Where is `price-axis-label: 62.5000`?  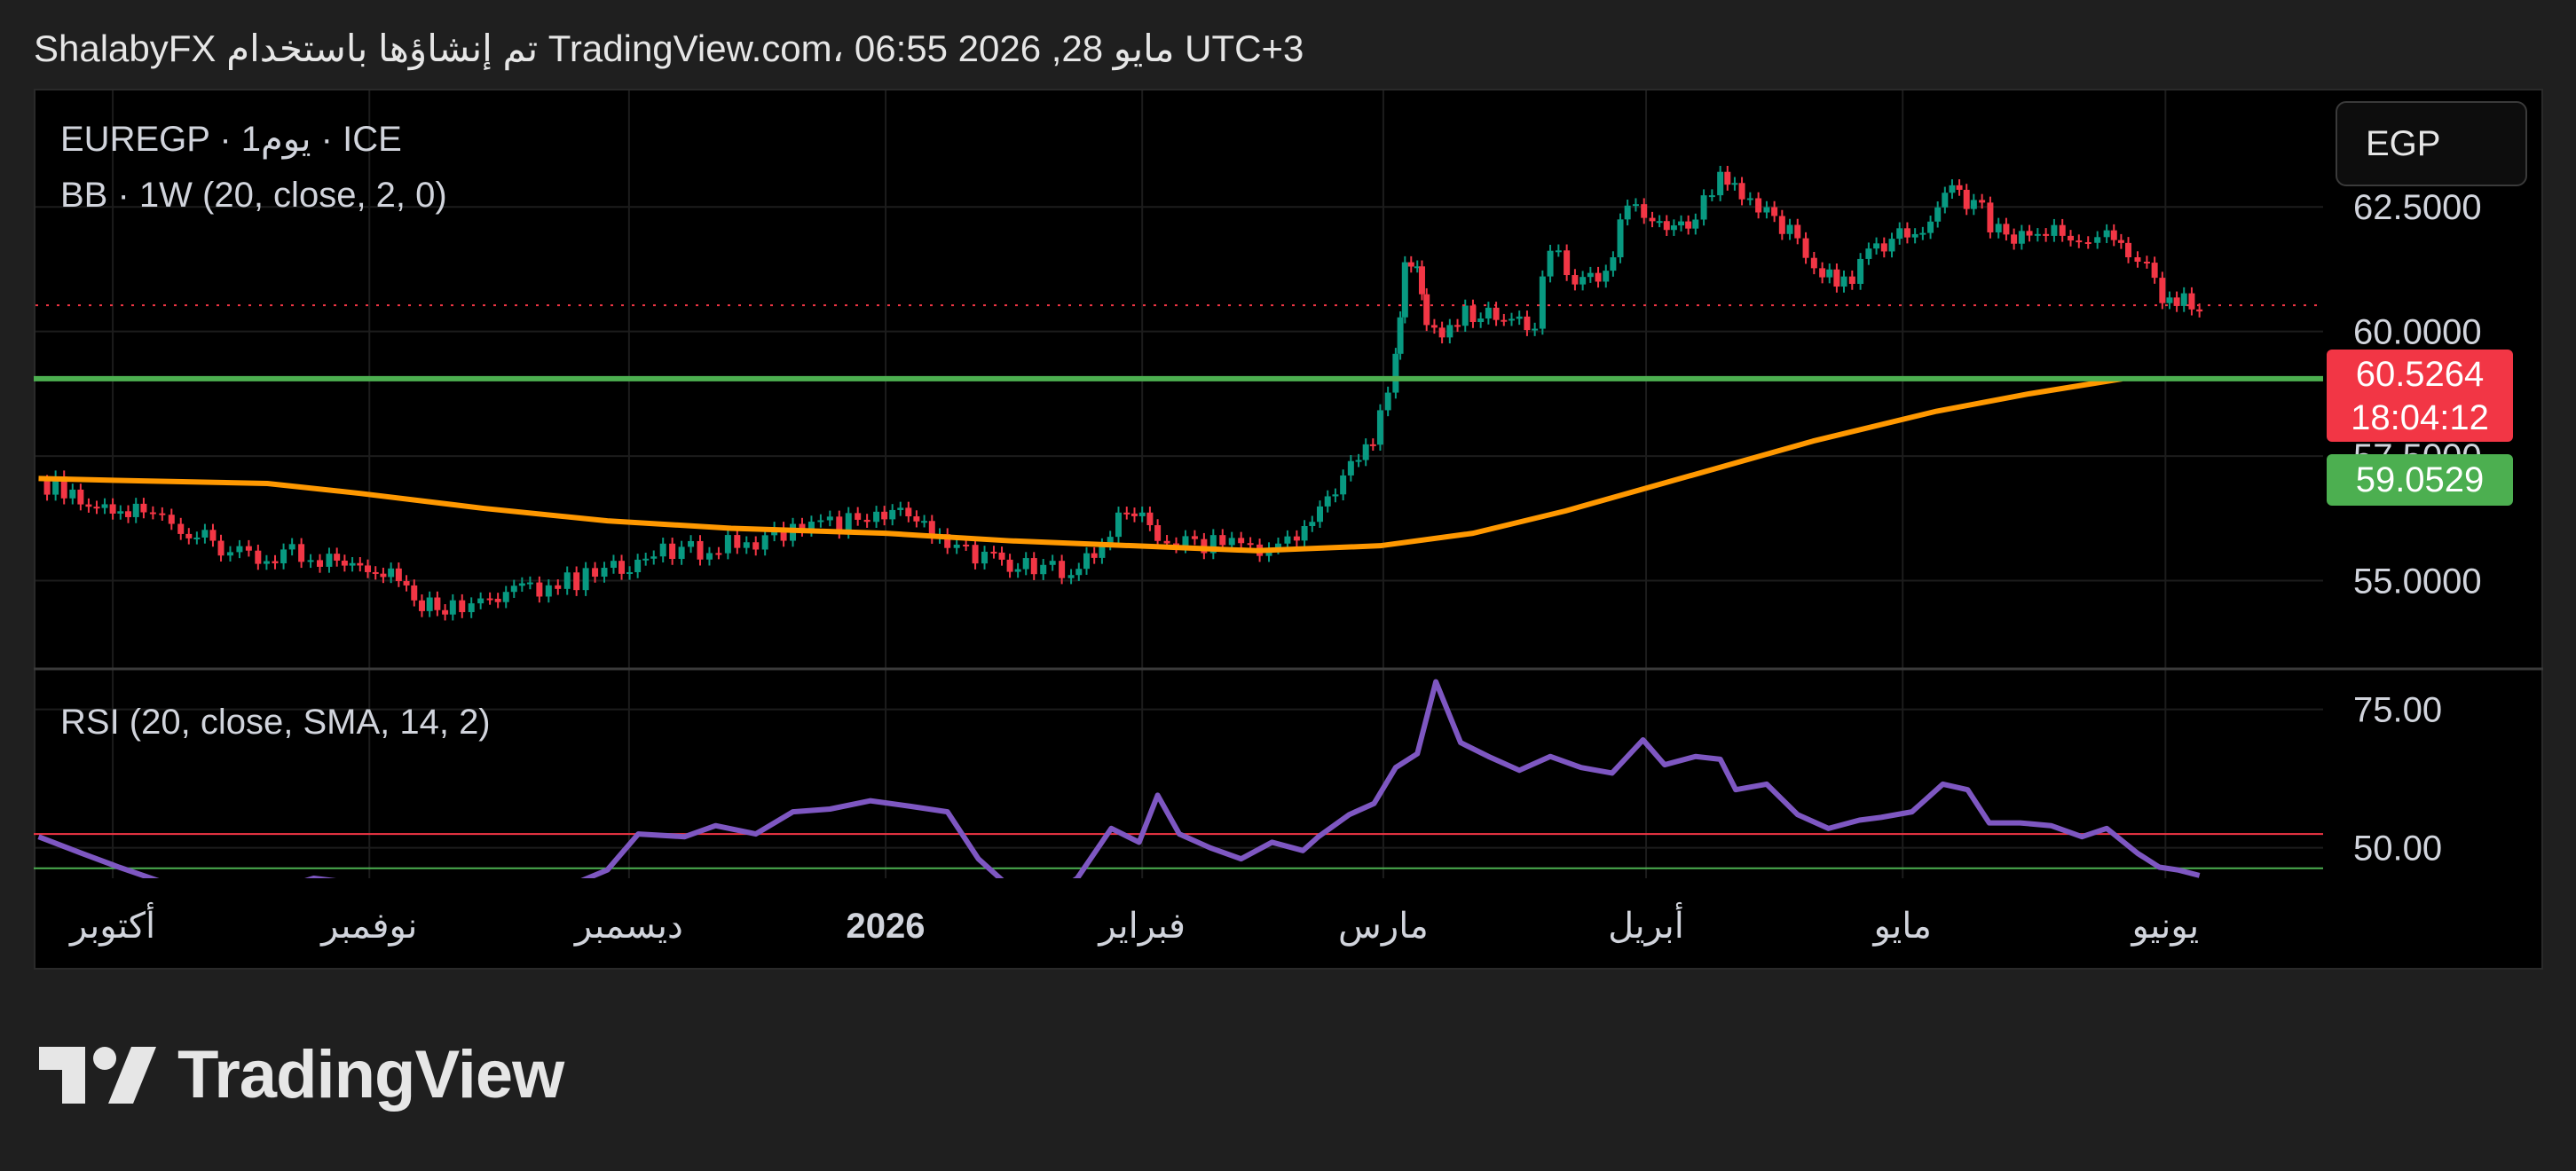
price-axis-label: 62.5000 is located at coordinates (2418, 208).